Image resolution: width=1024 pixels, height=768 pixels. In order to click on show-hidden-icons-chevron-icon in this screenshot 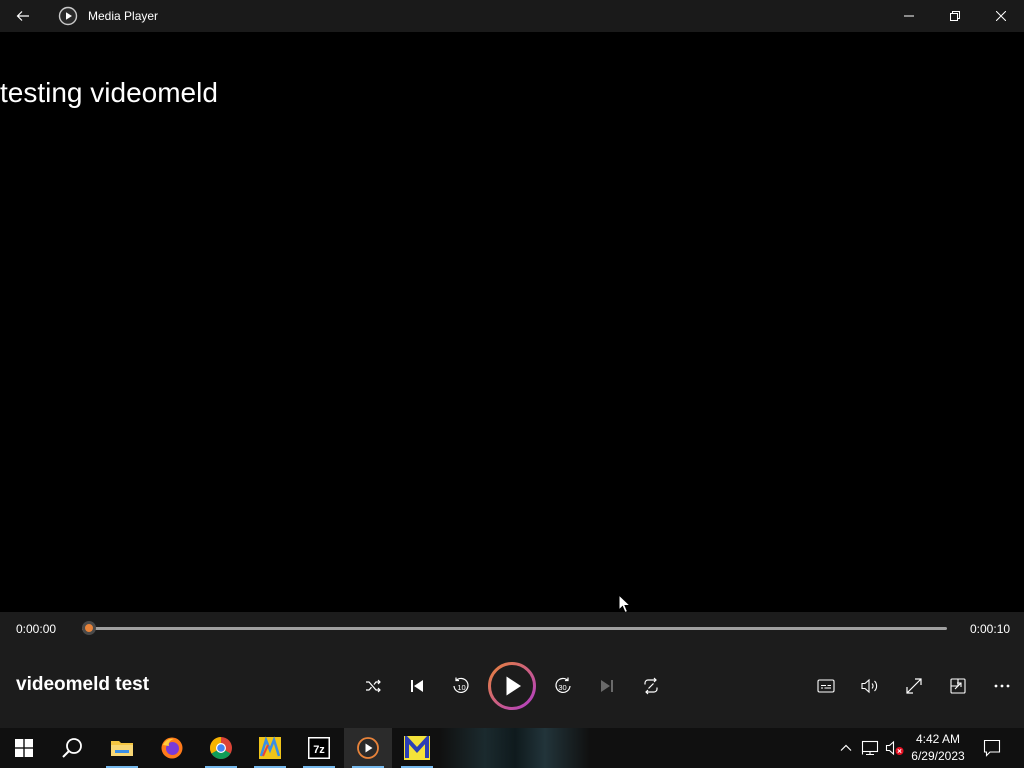, I will do `click(846, 748)`.